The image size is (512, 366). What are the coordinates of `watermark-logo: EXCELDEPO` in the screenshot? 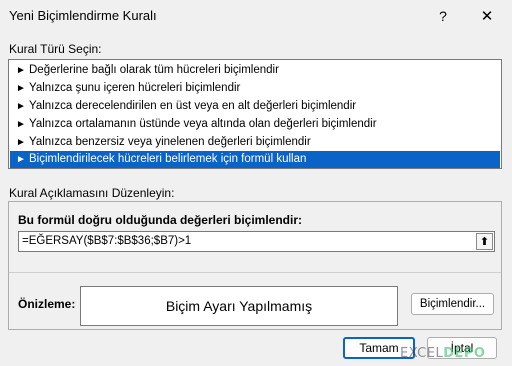 It's located at (456, 356).